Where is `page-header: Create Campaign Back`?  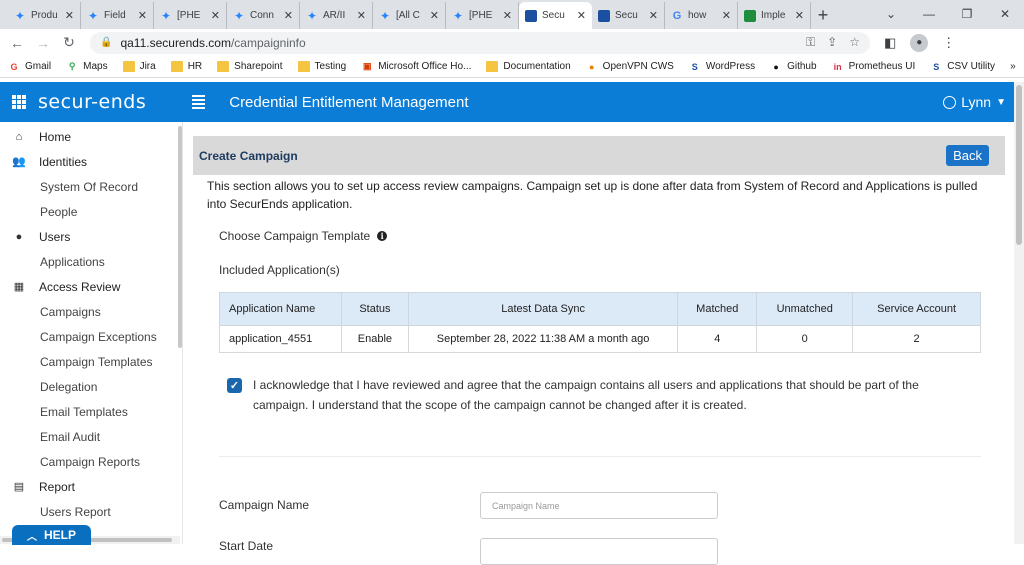 page-header: Create Campaign Back is located at coordinates (599, 155).